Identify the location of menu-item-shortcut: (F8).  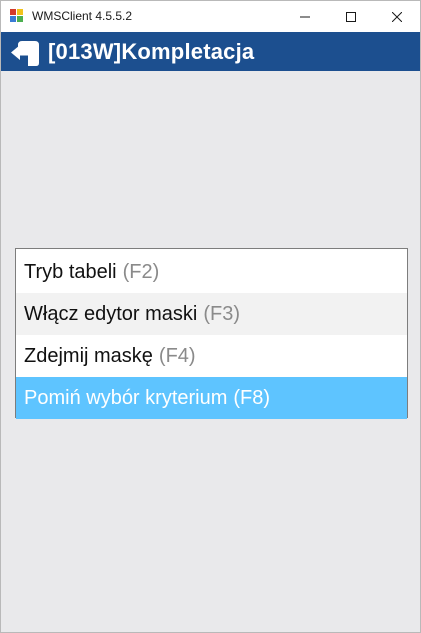
(252, 397).